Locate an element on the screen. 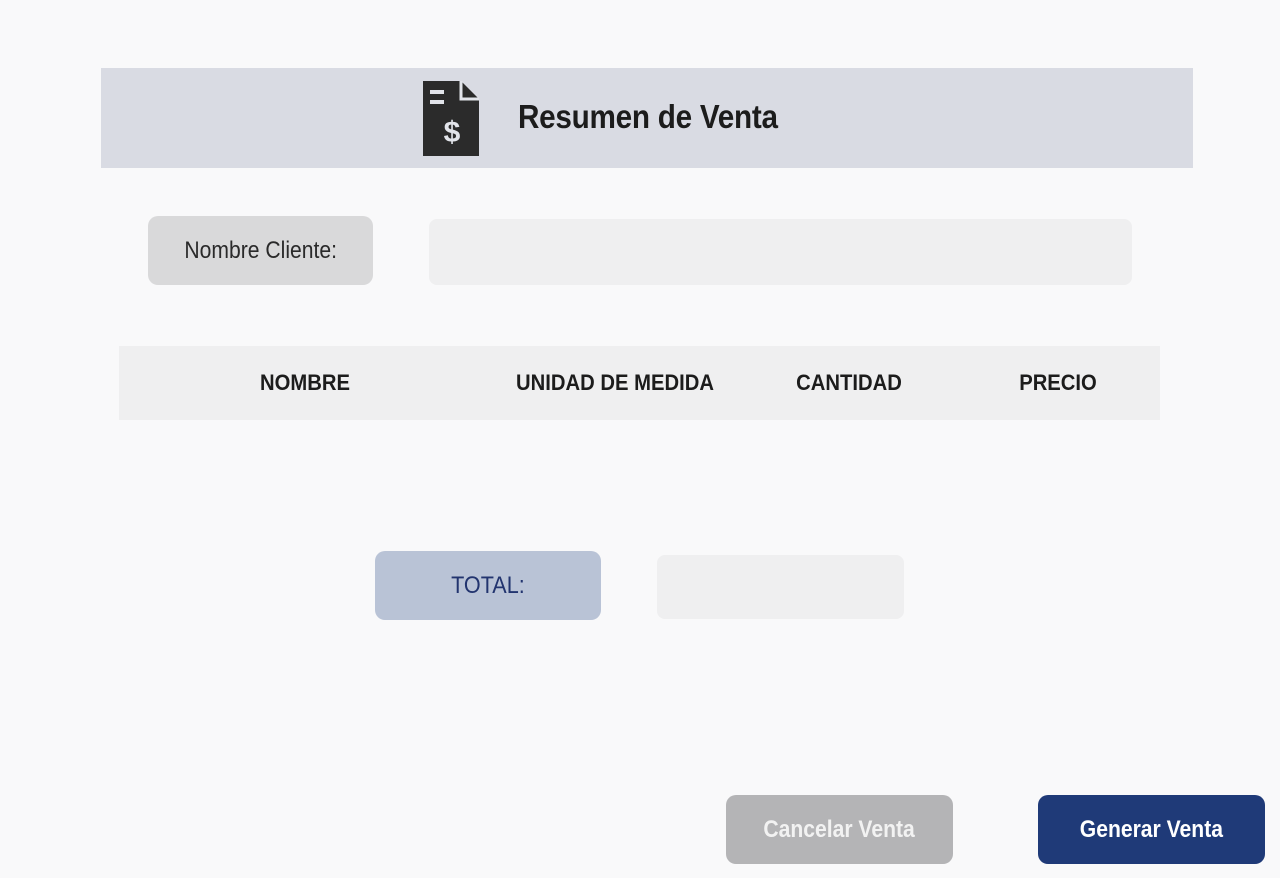 This screenshot has width=1280, height=878. generate-sale-button-label: Generar Venta is located at coordinates (1151, 829).